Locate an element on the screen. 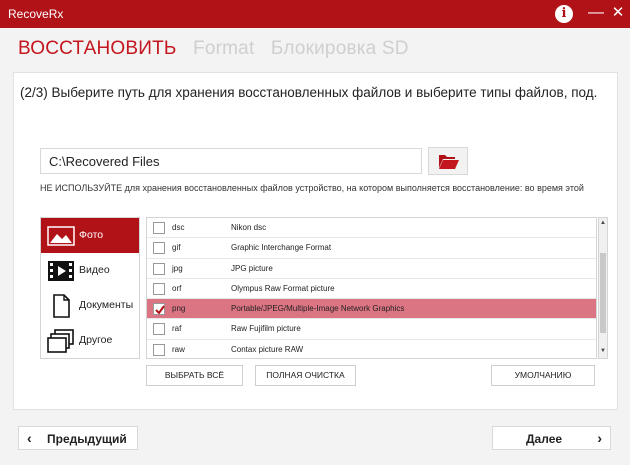 The height and width of the screenshot is (465, 630). app-title: RecoveRx is located at coordinates (36, 14).